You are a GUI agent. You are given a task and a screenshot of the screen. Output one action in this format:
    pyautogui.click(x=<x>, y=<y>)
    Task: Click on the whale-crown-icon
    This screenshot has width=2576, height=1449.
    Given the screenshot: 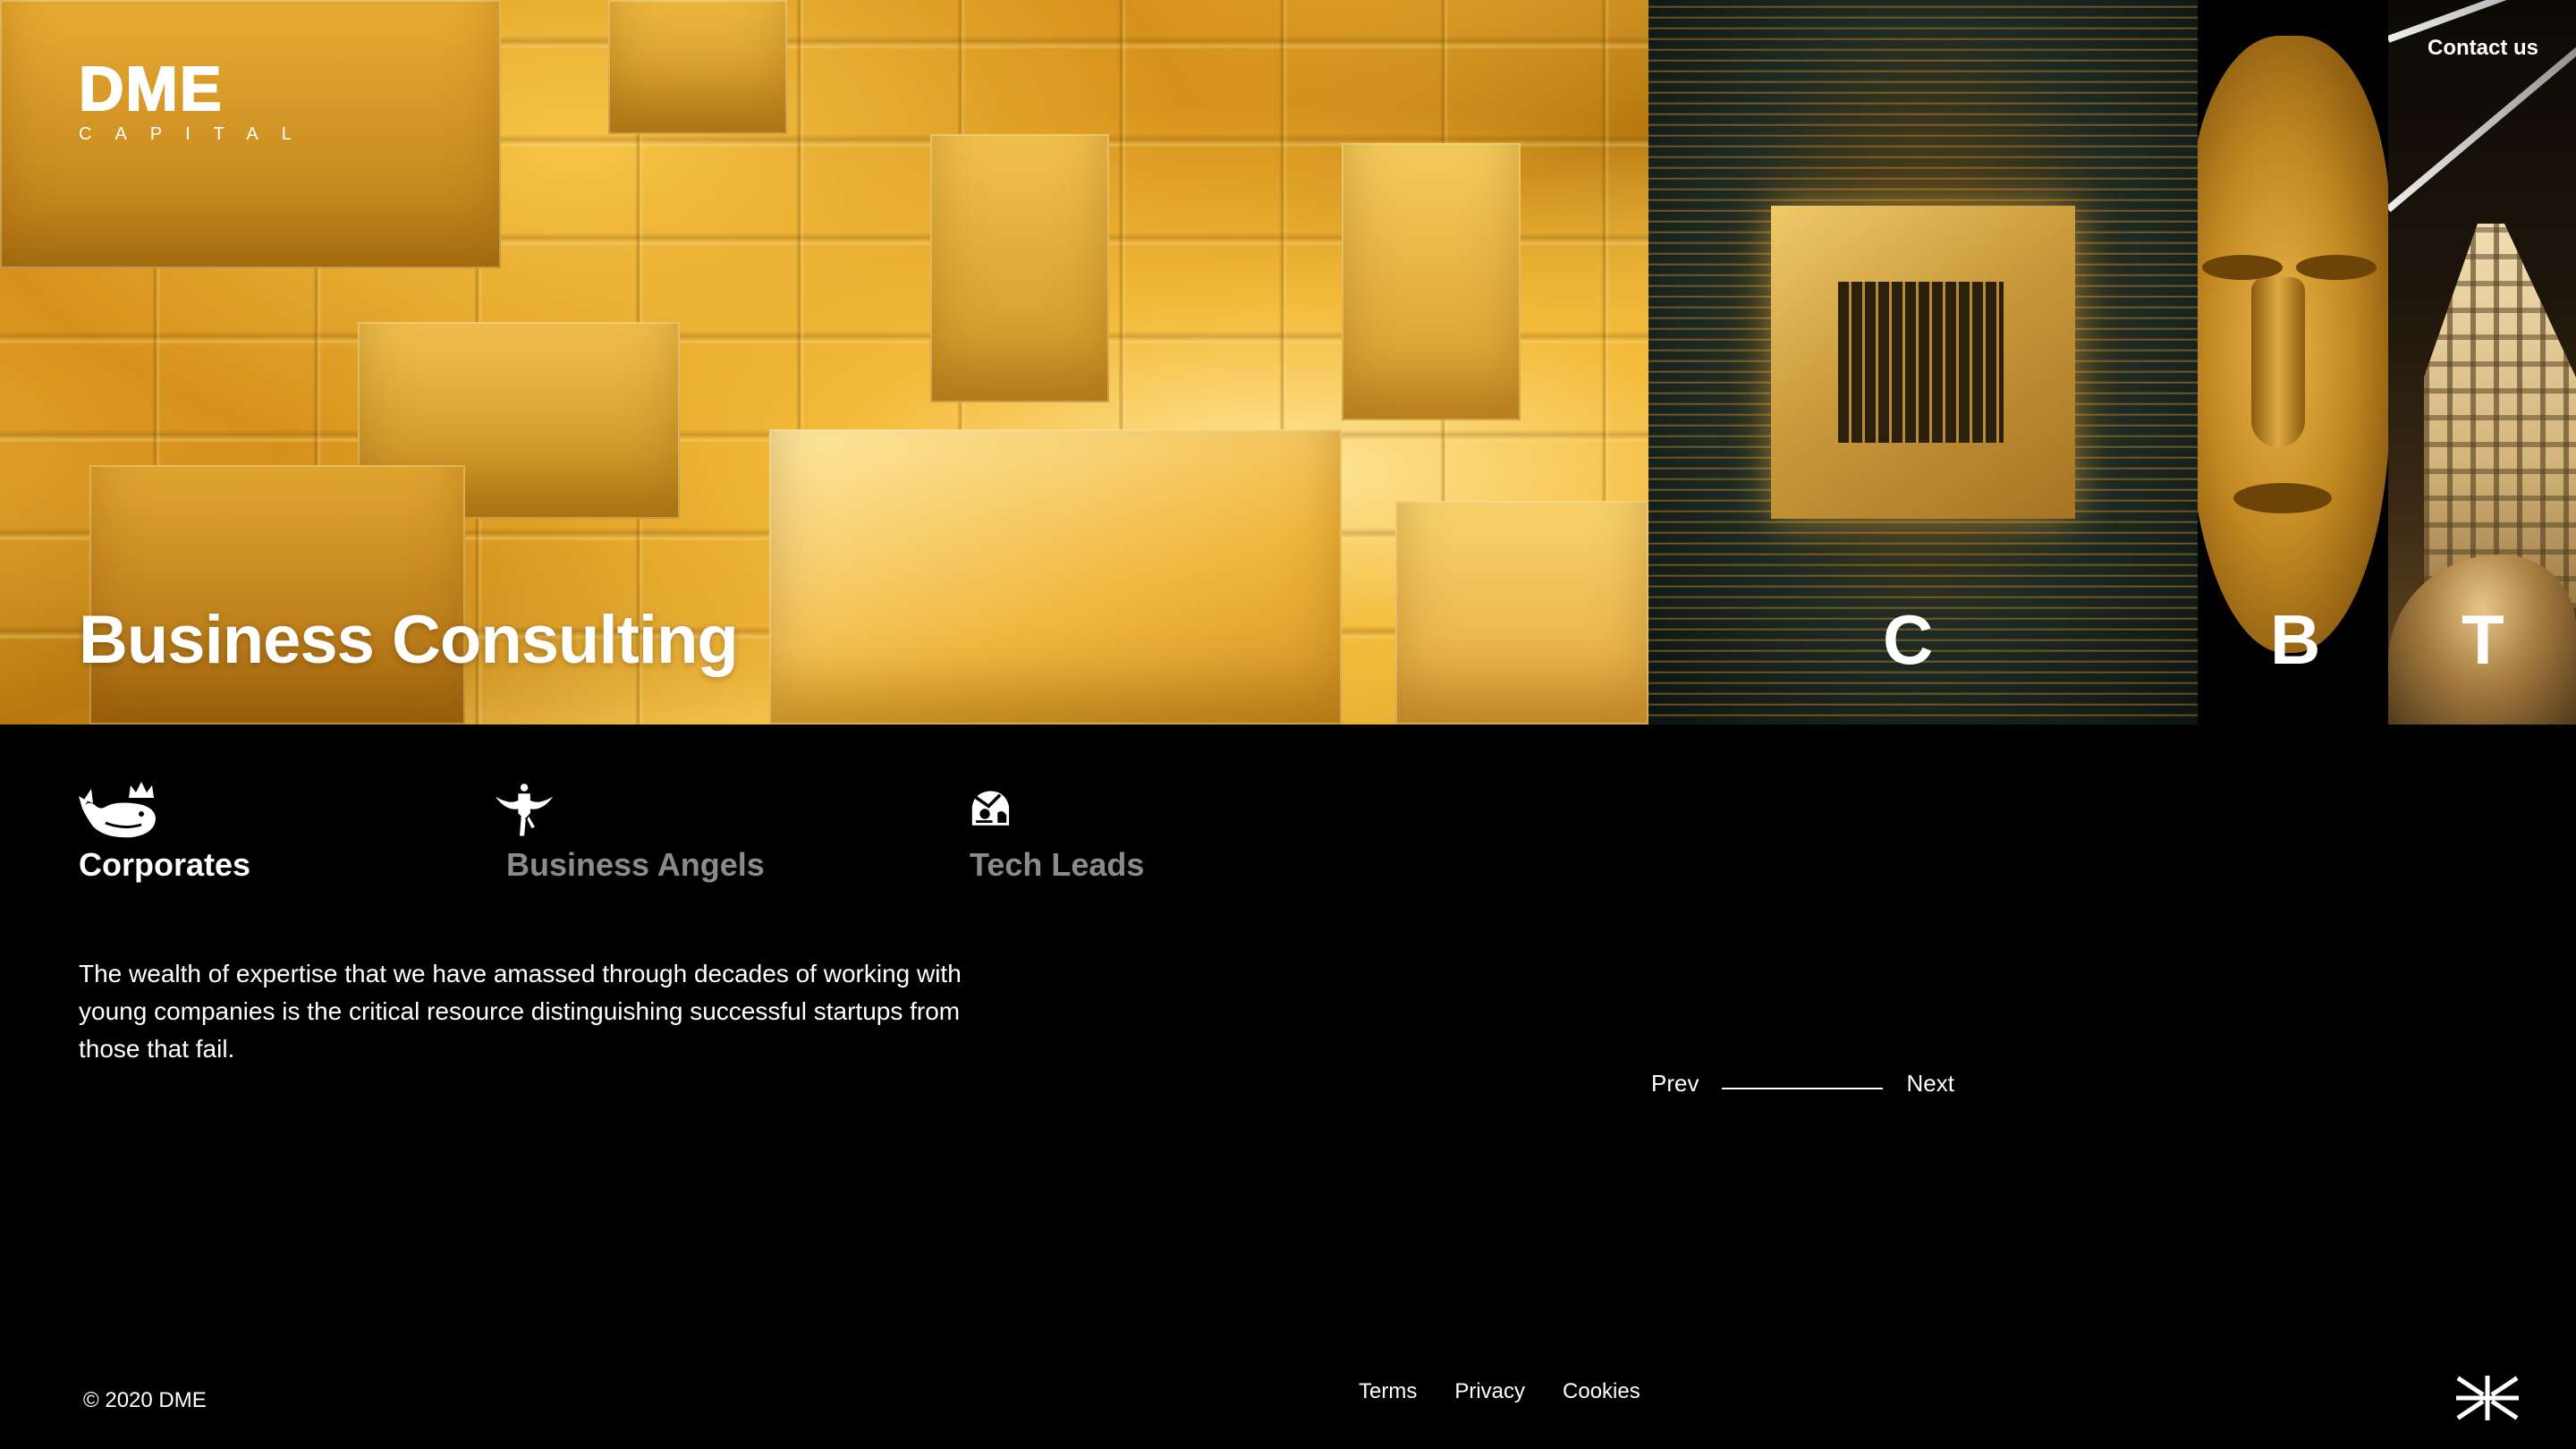 What is the action you would take?
    pyautogui.click(x=117, y=810)
    